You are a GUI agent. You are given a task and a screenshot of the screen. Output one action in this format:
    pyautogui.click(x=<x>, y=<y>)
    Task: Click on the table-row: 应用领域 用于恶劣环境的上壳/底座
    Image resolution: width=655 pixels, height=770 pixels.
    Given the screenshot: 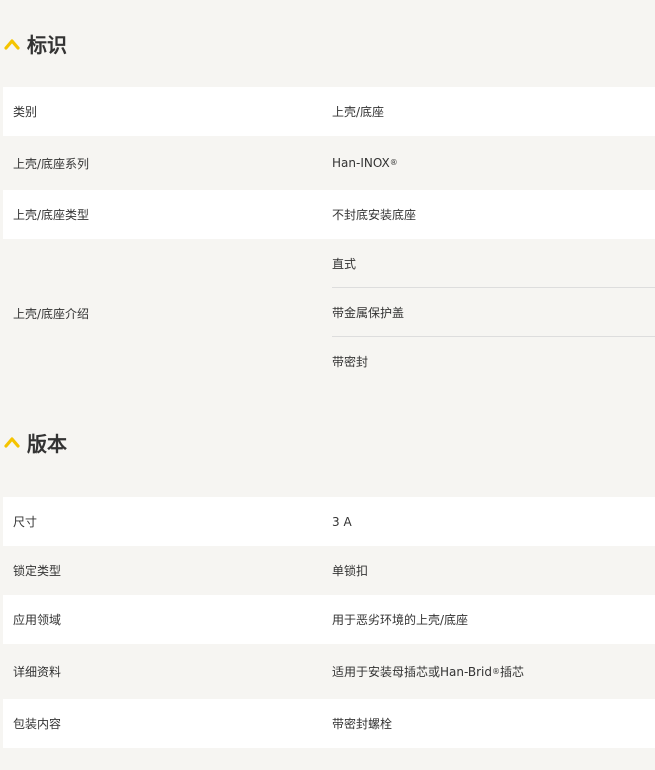 What is the action you would take?
    pyautogui.click(x=329, y=619)
    